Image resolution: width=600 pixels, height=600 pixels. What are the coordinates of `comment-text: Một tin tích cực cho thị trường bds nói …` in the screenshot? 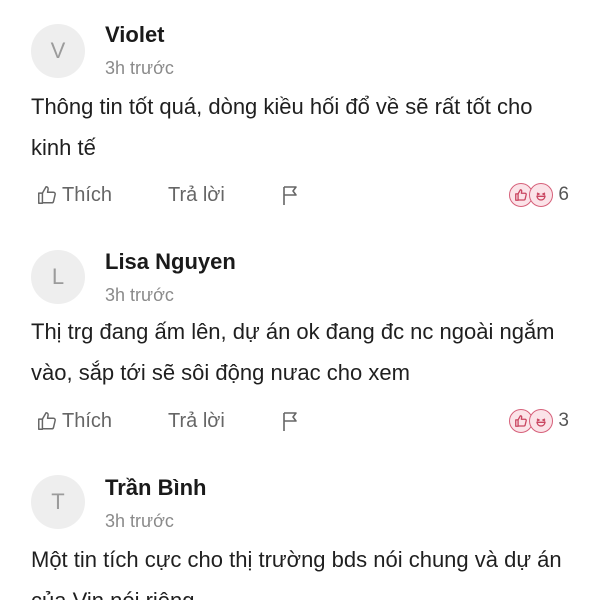 It's located at (296, 573).